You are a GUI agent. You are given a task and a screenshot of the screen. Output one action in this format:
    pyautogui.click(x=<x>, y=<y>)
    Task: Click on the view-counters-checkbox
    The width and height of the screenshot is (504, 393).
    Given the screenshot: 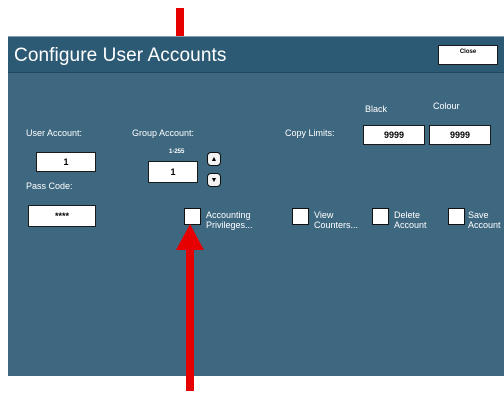 What is the action you would take?
    pyautogui.click(x=300, y=216)
    